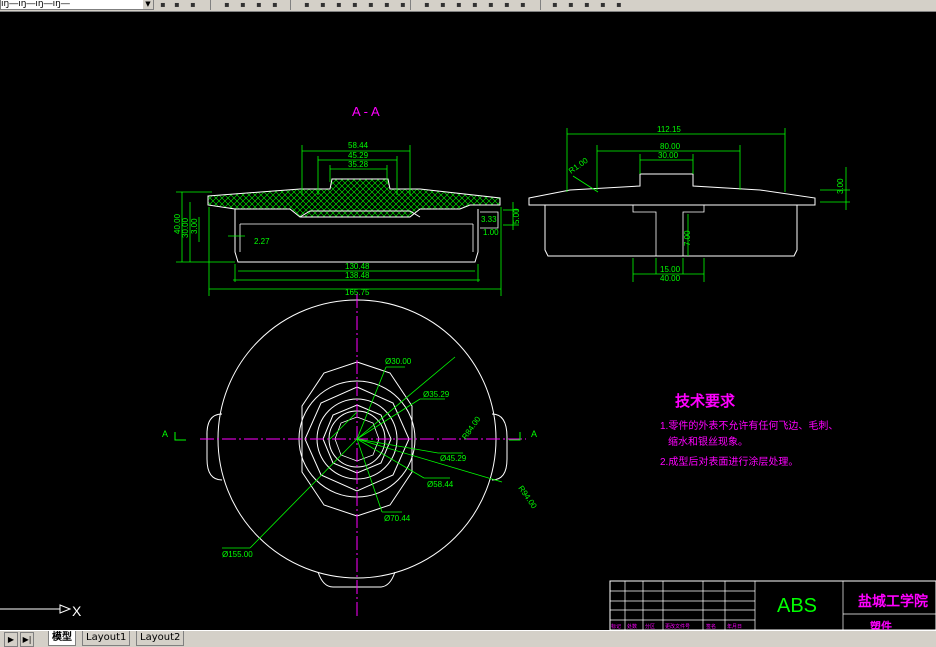  Describe the element at coordinates (185, 227) in the screenshot. I see `dim-30: 30.00` at that location.